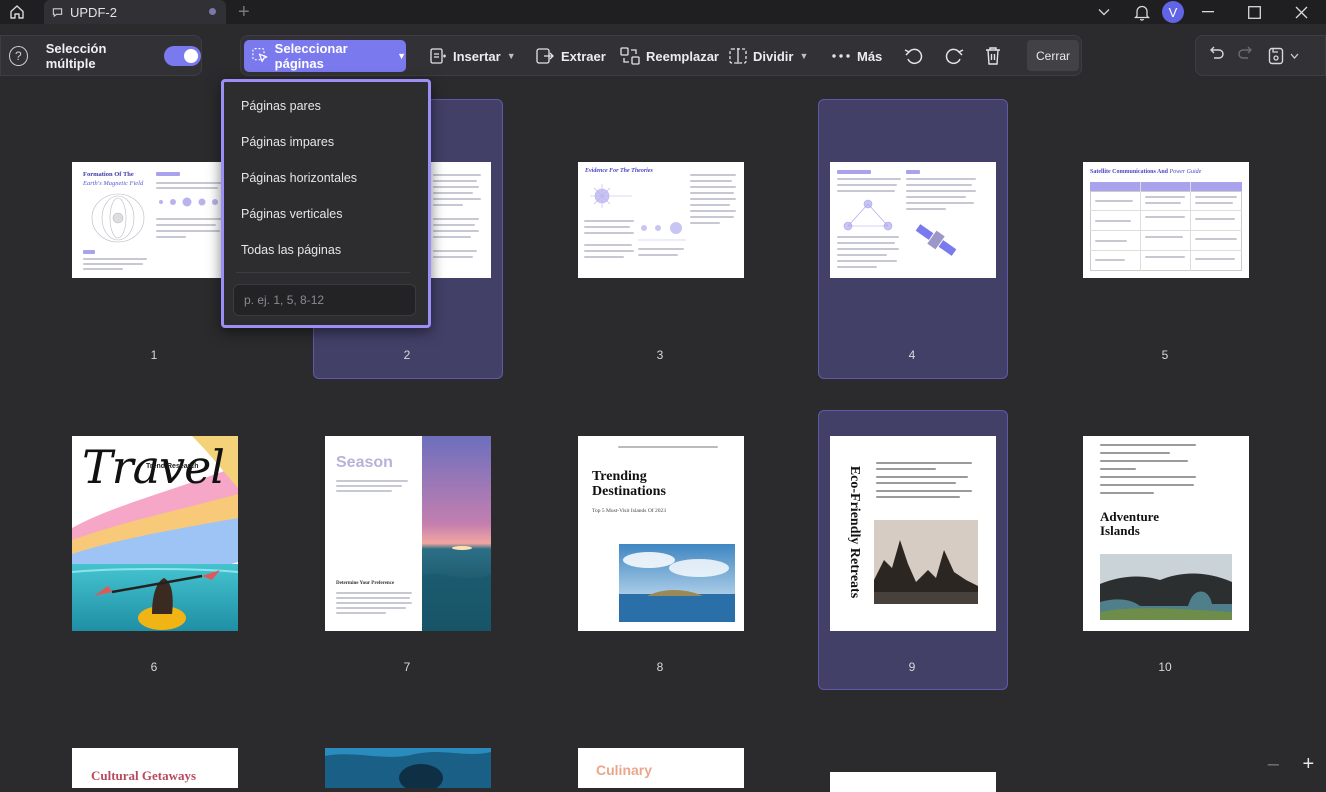 This screenshot has height=792, width=1326. Describe the element at coordinates (260, 56) in the screenshot. I see `cursor-select-icon` at that location.